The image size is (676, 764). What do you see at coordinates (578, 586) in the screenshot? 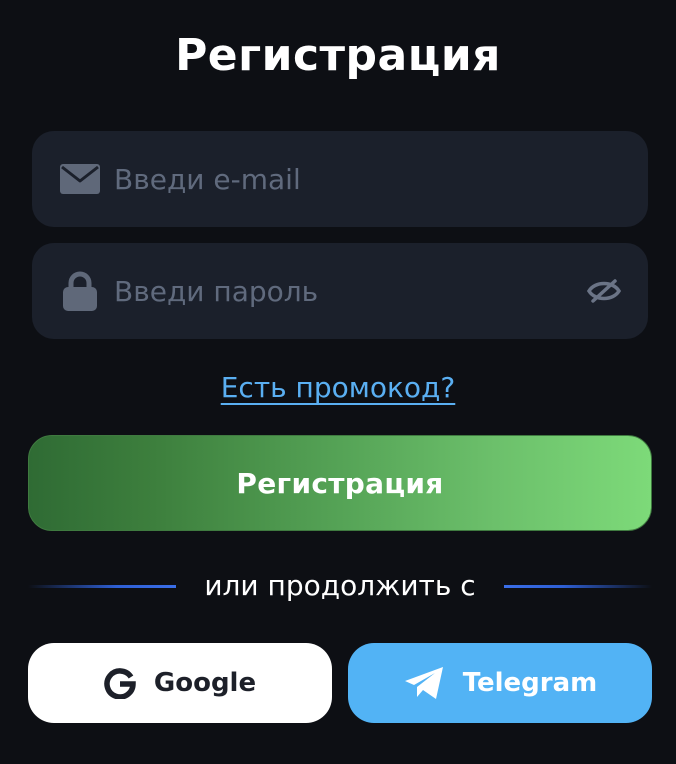
I see `divider-line-right` at bounding box center [578, 586].